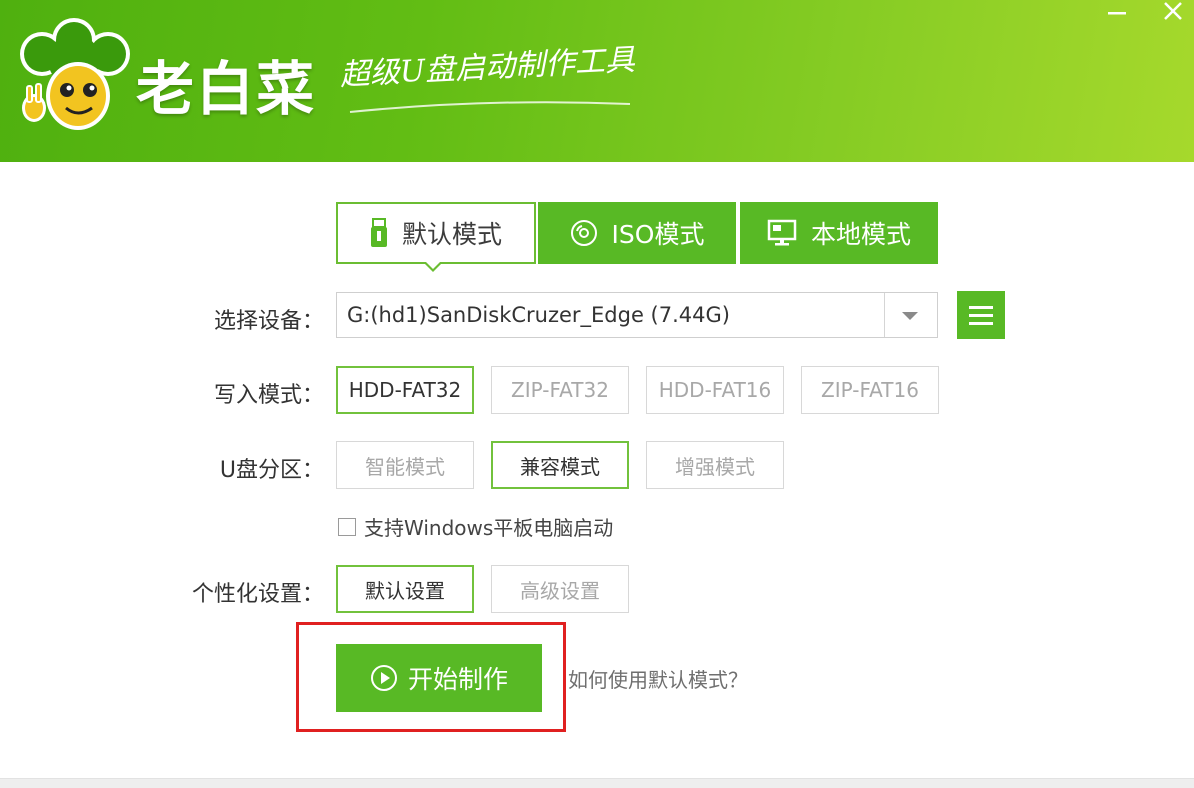 The width and height of the screenshot is (1194, 788). I want to click on personalization-label: 个性化设置：, so click(257, 594).